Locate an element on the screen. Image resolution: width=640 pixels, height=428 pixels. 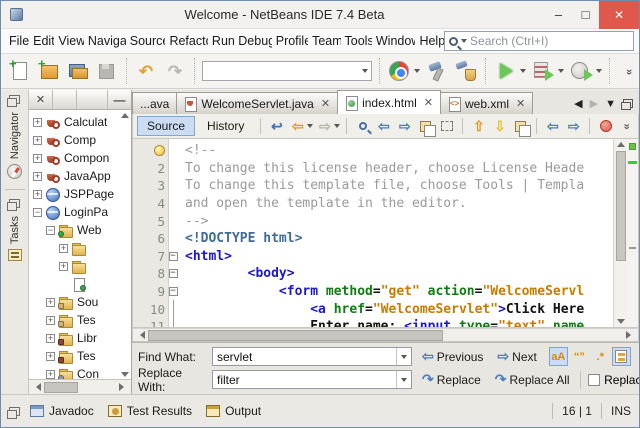
configuration-combobox is located at coordinates (287, 71).